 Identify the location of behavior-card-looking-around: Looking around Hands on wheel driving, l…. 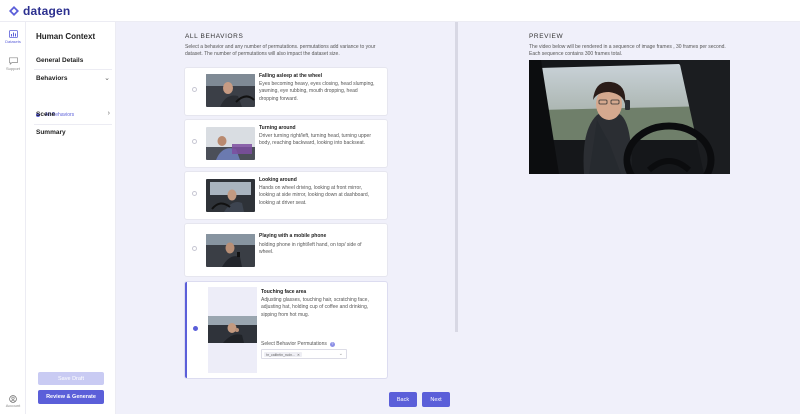
(286, 195).